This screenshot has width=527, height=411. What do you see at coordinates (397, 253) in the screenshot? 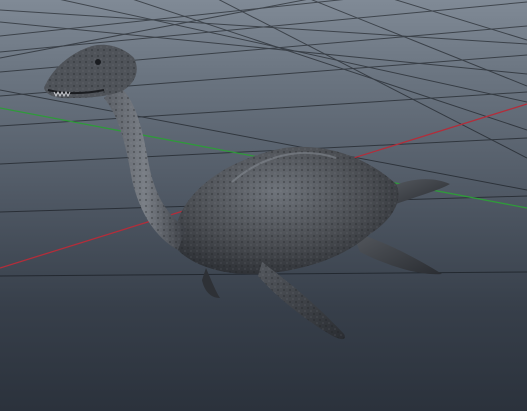
I see `rear-flipper-bottom` at bounding box center [397, 253].